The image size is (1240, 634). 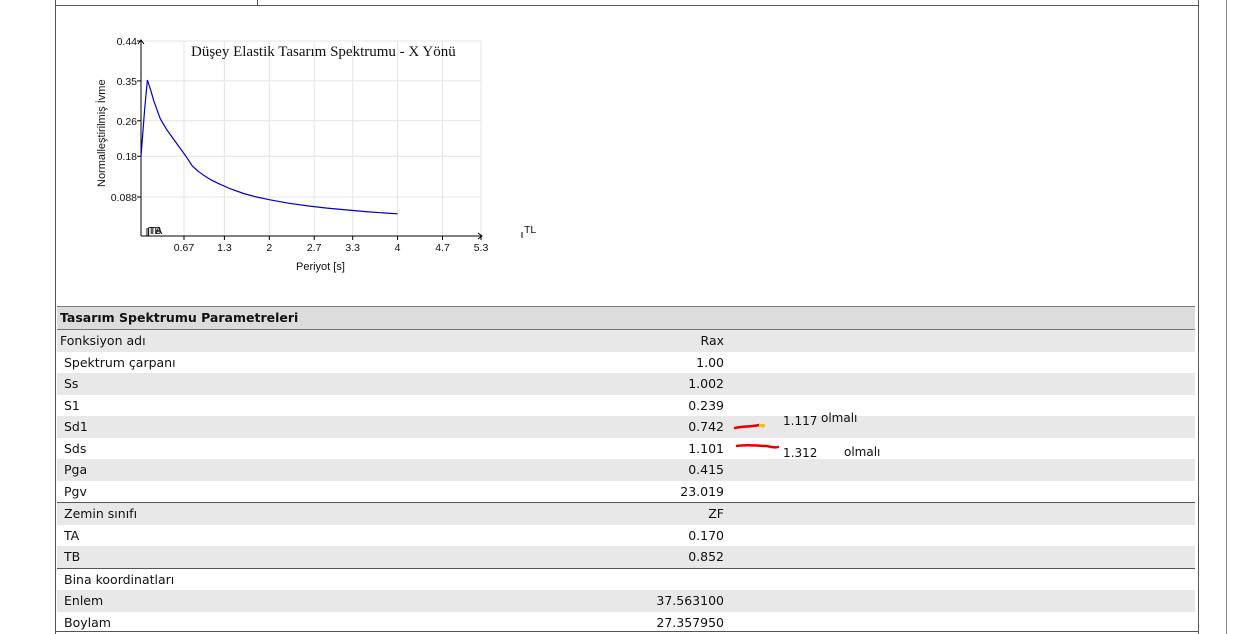 What do you see at coordinates (1226, 317) in the screenshot?
I see `right-scroll-edge` at bounding box center [1226, 317].